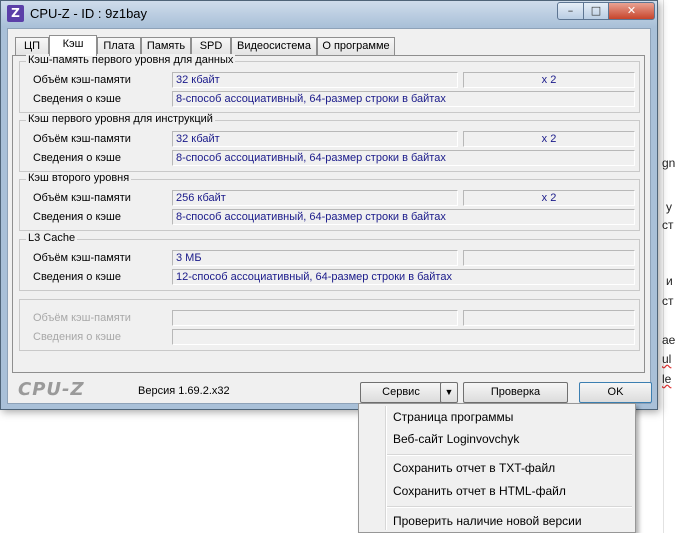 The image size is (676, 533). Describe the element at coordinates (479, 491) in the screenshot. I see `menu-item-save-html: Сохранить отчет в HTML-файл` at that location.